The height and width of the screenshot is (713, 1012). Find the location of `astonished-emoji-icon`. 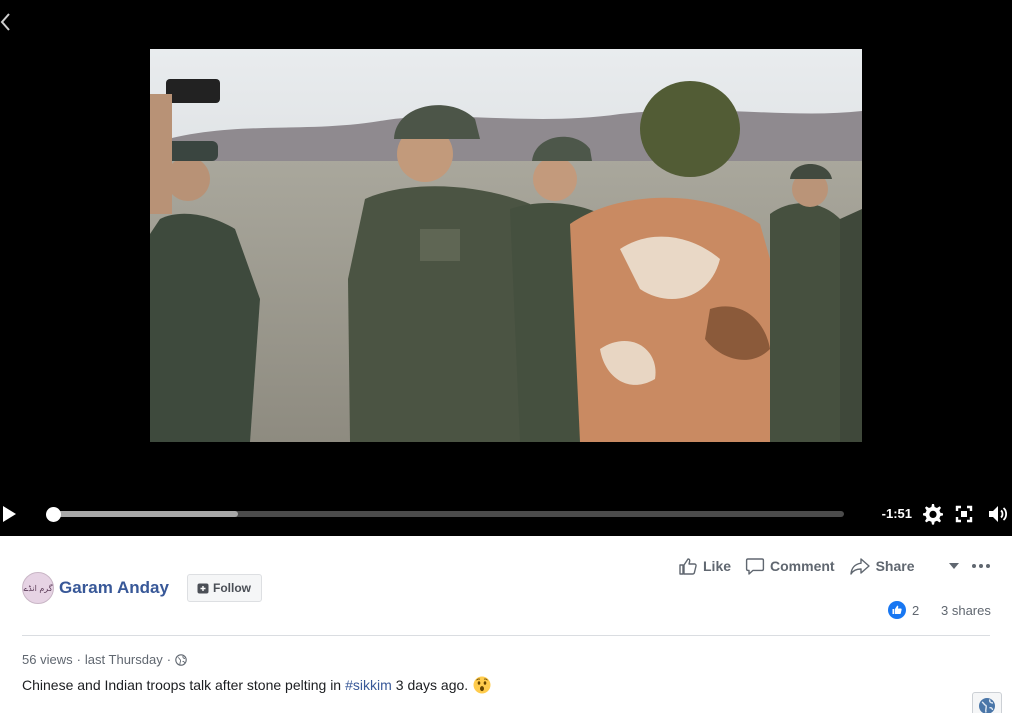

astonished-emoji-icon is located at coordinates (482, 685).